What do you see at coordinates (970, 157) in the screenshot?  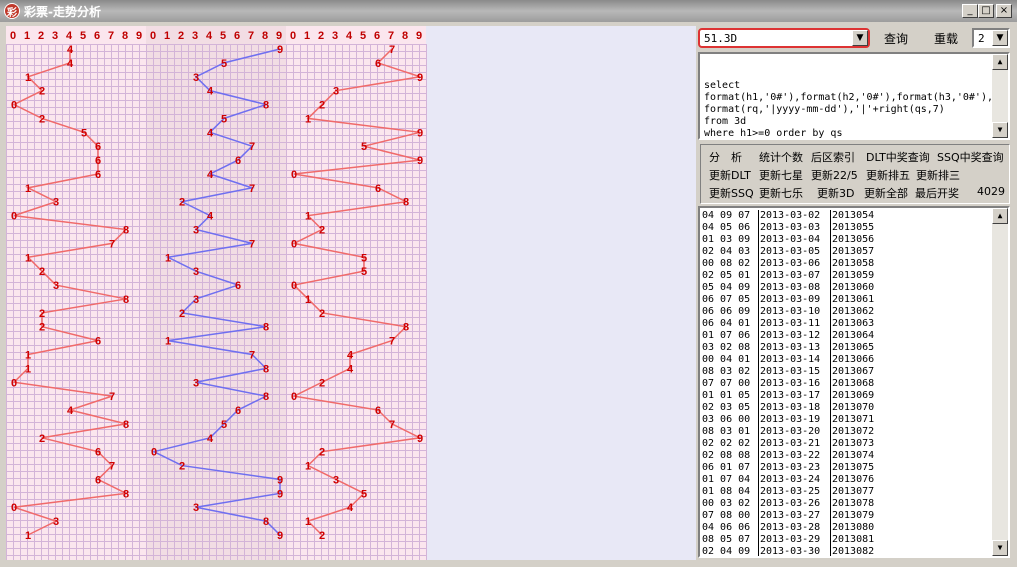 I see `ssq-query-button: SSQ中奖查询` at bounding box center [970, 157].